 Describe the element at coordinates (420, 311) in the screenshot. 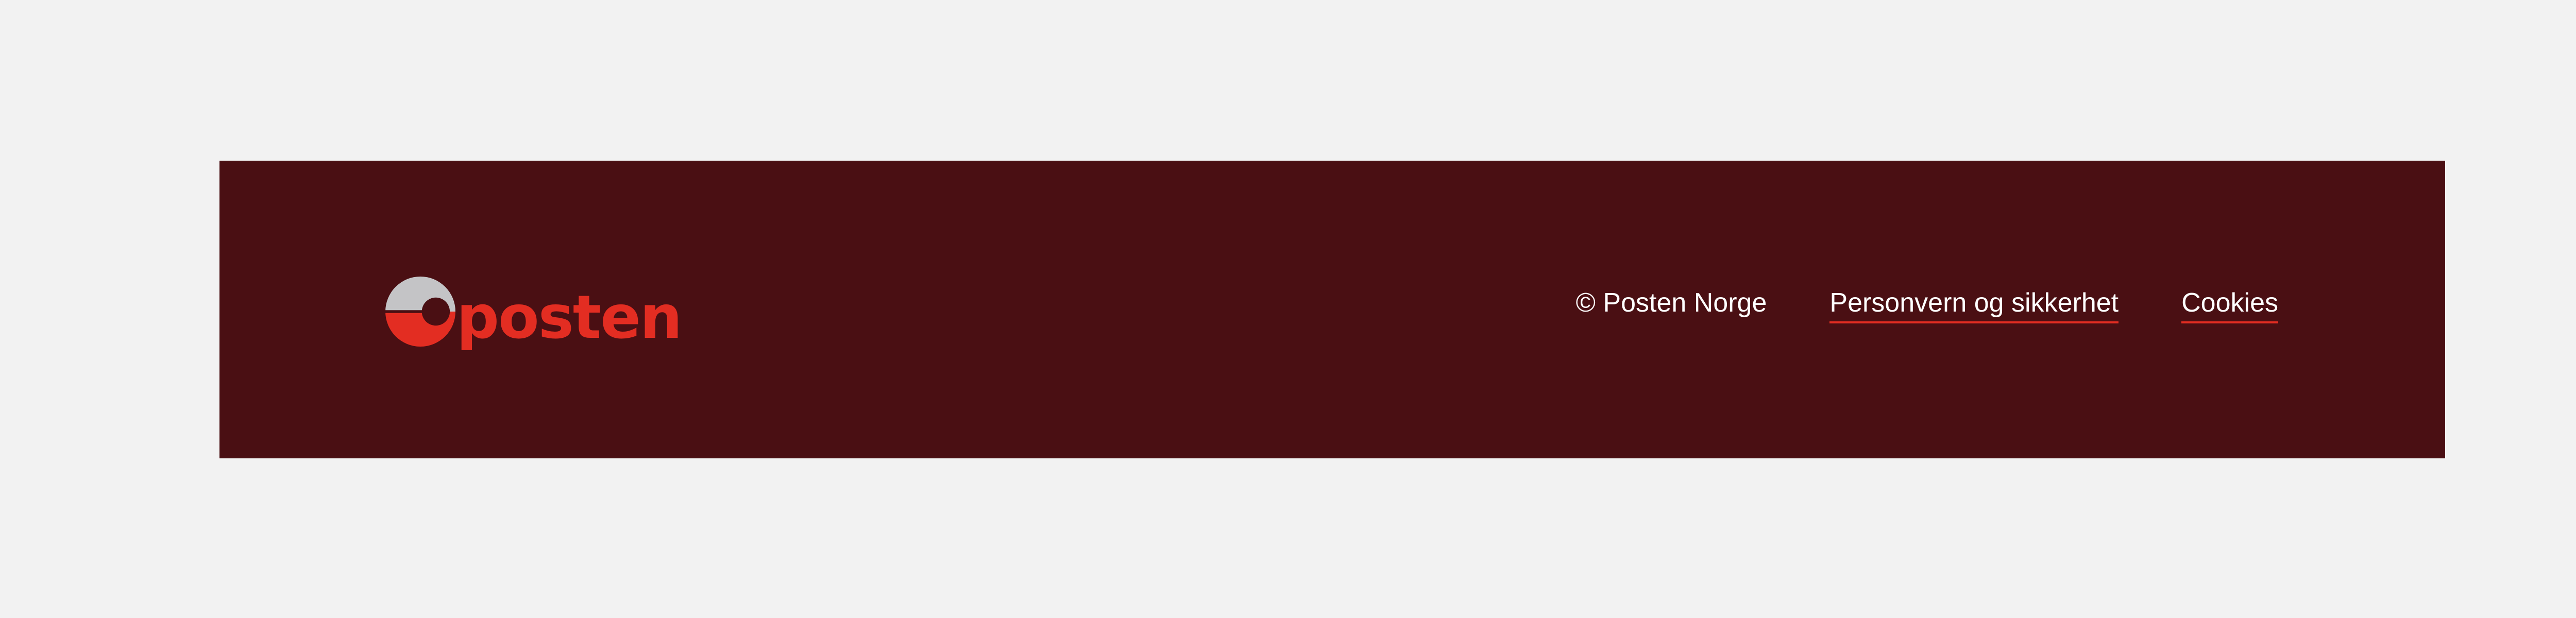

I see `posten-ring-logo-icon` at that location.